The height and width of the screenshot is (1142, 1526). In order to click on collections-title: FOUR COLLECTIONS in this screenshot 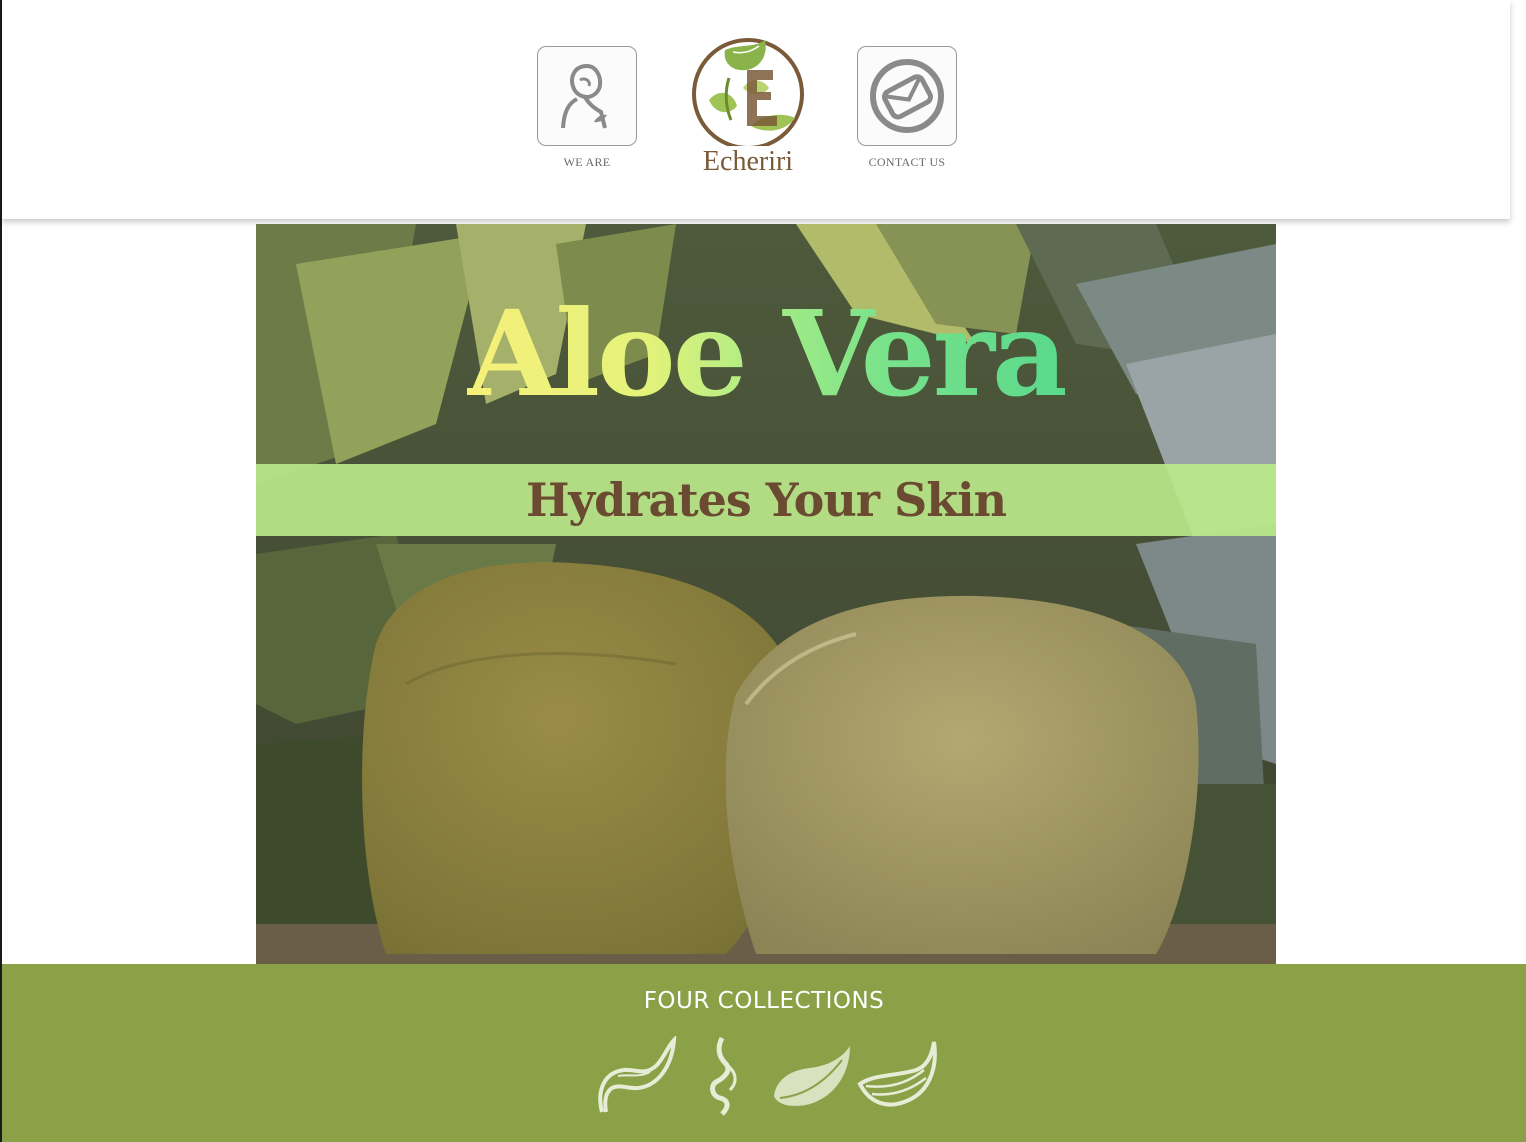, I will do `click(764, 1001)`.